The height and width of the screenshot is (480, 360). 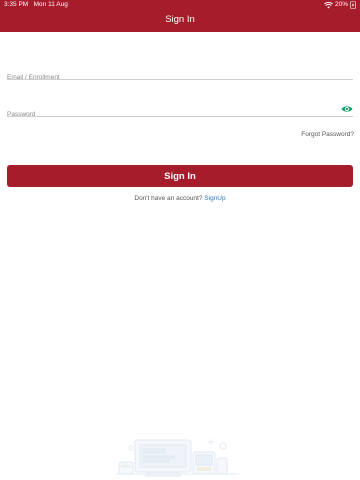 I want to click on email-field-wrapper, so click(x=180, y=75).